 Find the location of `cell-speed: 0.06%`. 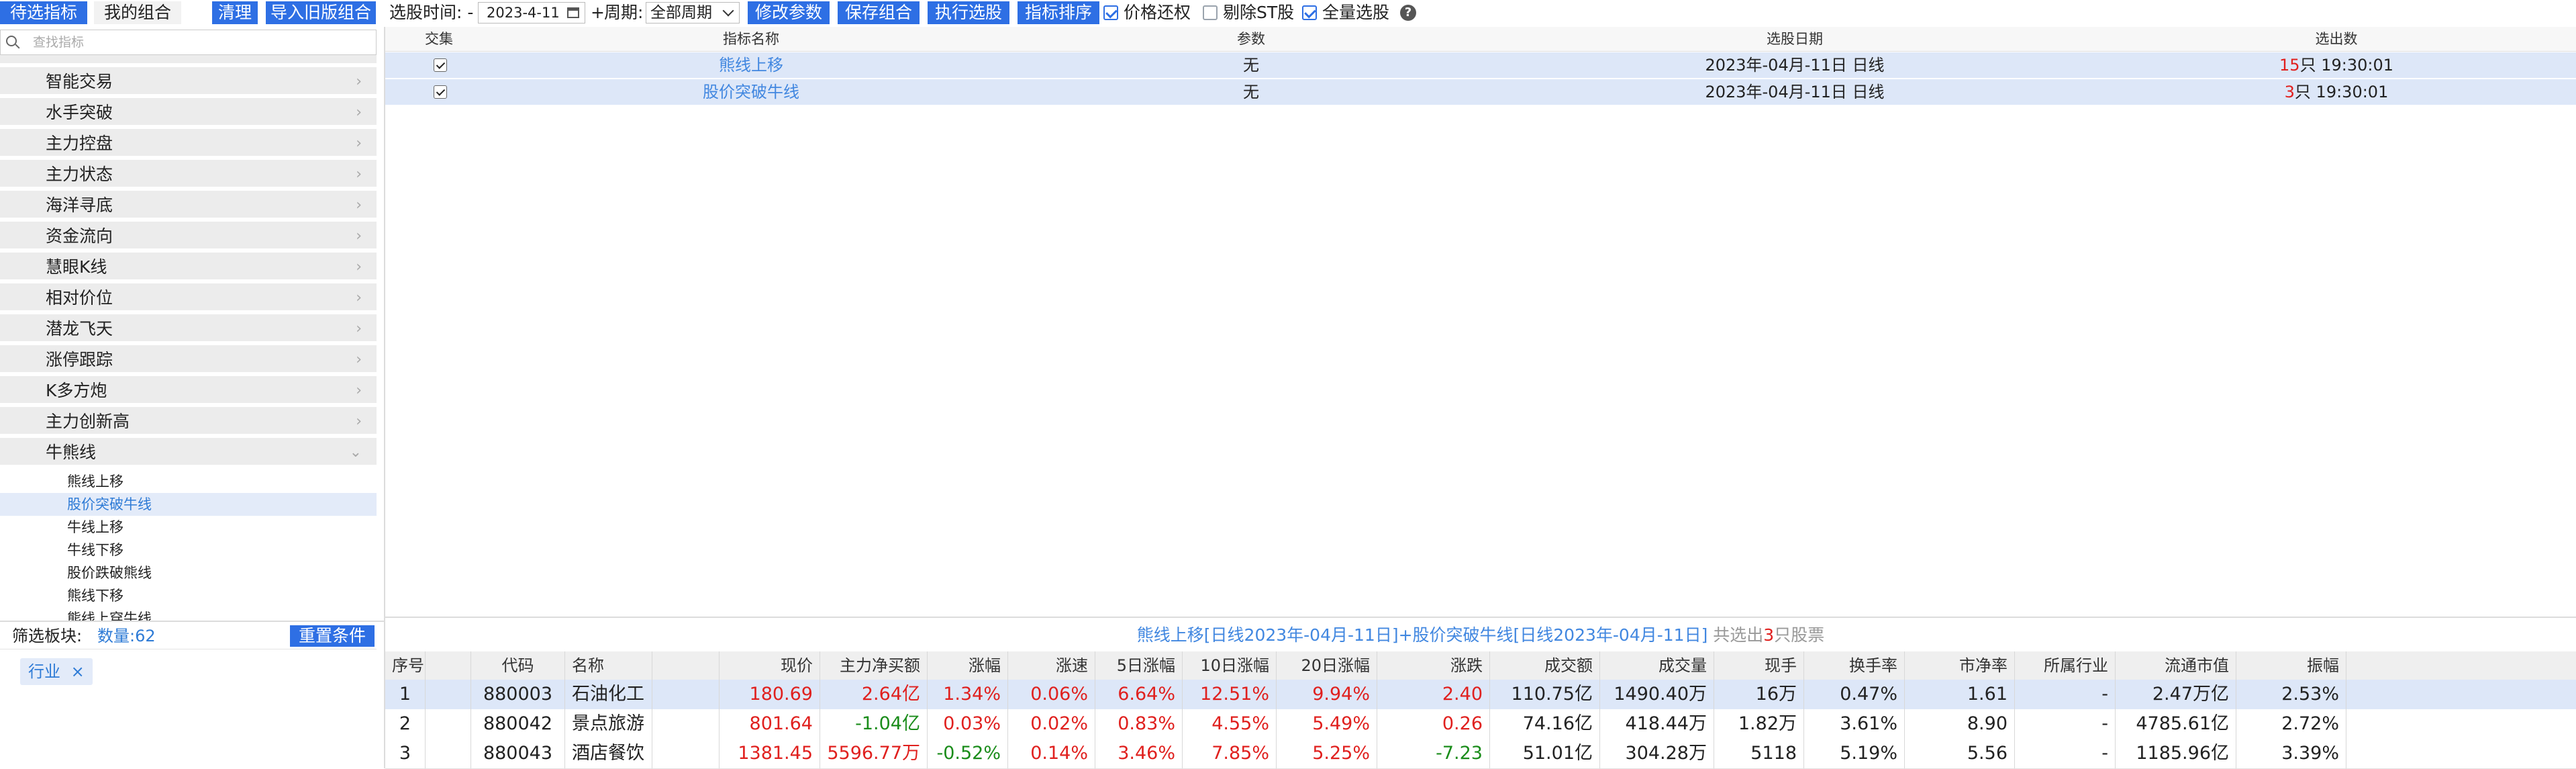

cell-speed: 0.06% is located at coordinates (1051, 694).